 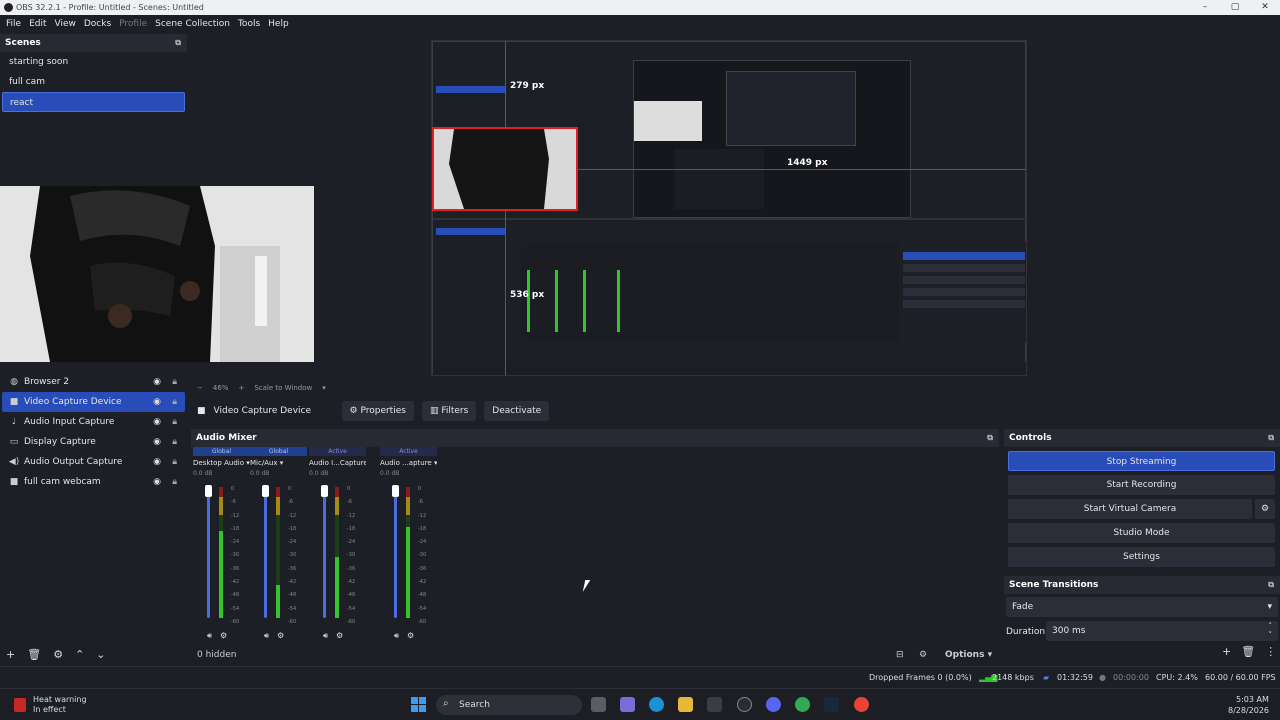 What do you see at coordinates (1130, 509) in the screenshot?
I see `start-virtual-camera-button: Start Virtual Camera` at bounding box center [1130, 509].